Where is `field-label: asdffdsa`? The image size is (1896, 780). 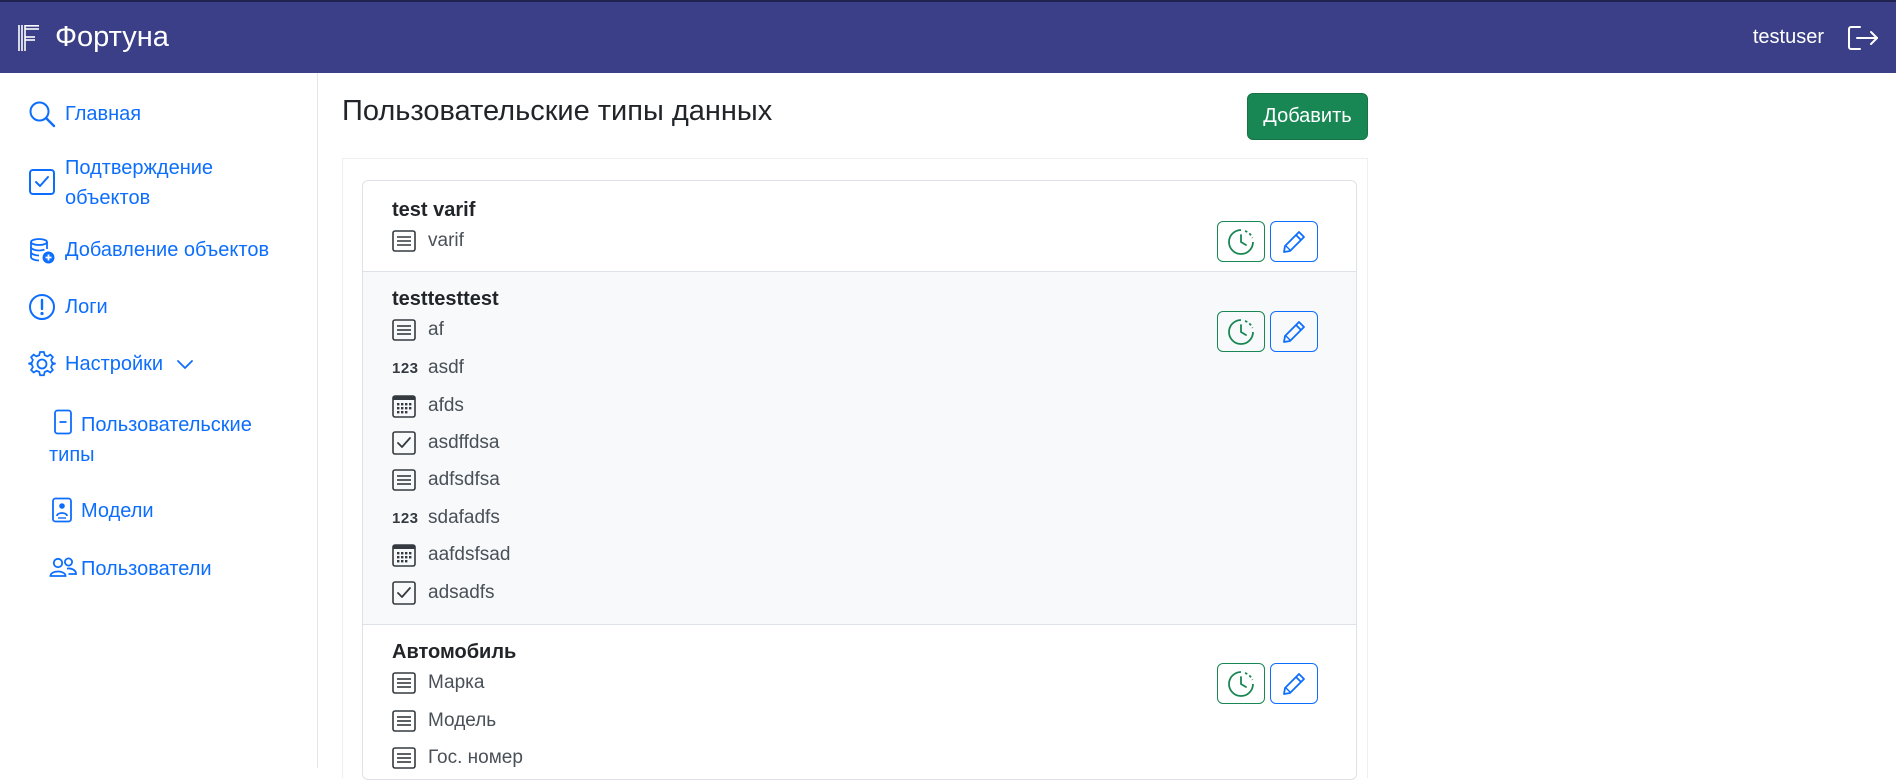 field-label: asdffdsa is located at coordinates (464, 442).